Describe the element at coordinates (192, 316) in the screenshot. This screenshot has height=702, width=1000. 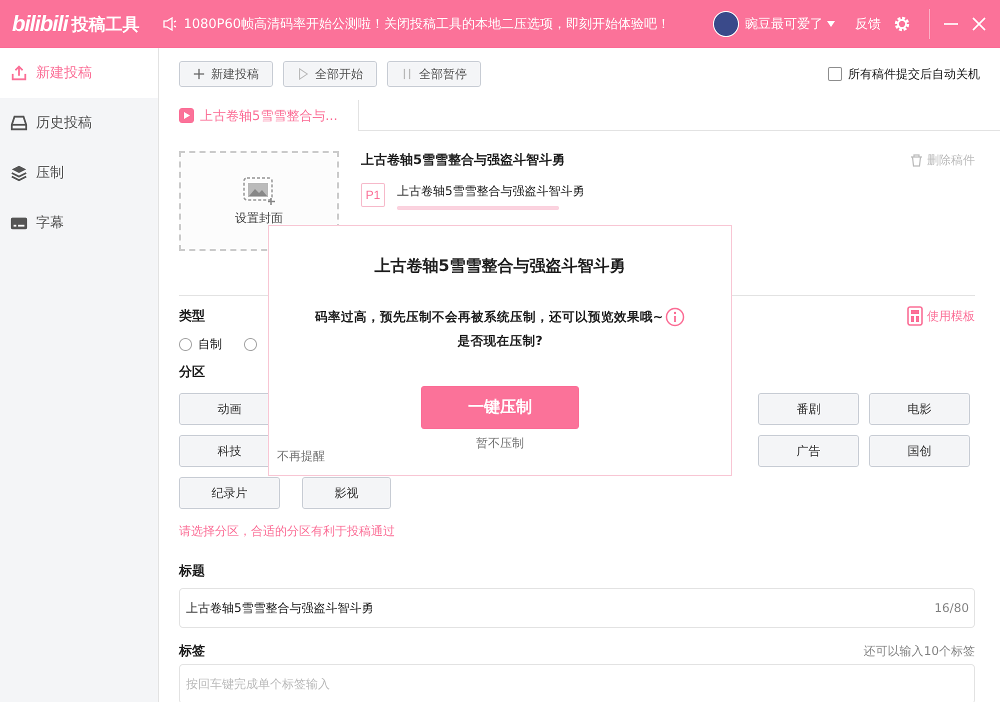
I see `section-label: 类型` at that location.